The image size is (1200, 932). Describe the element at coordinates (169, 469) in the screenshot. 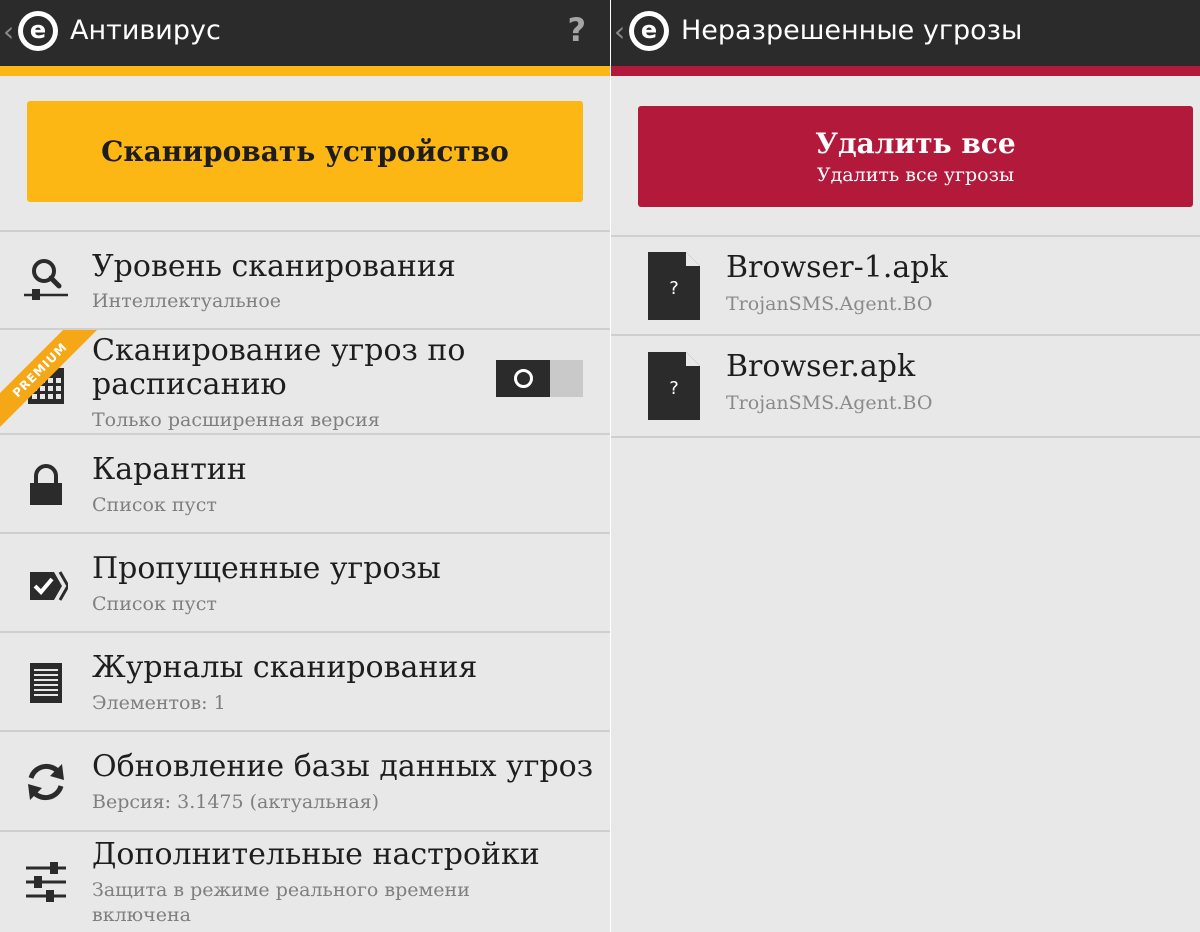

I see `menu-item-title: Карантин` at that location.